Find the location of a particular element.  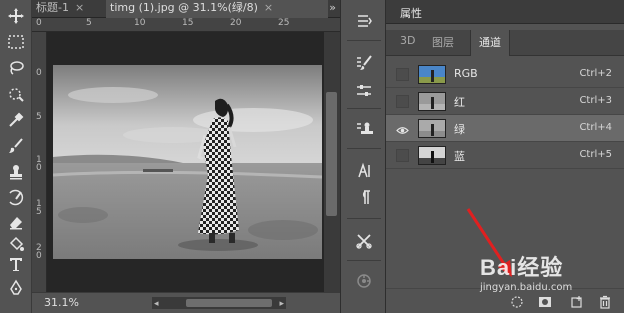

status-bar: 31.1% ◂ ▸ is located at coordinates (186, 302).